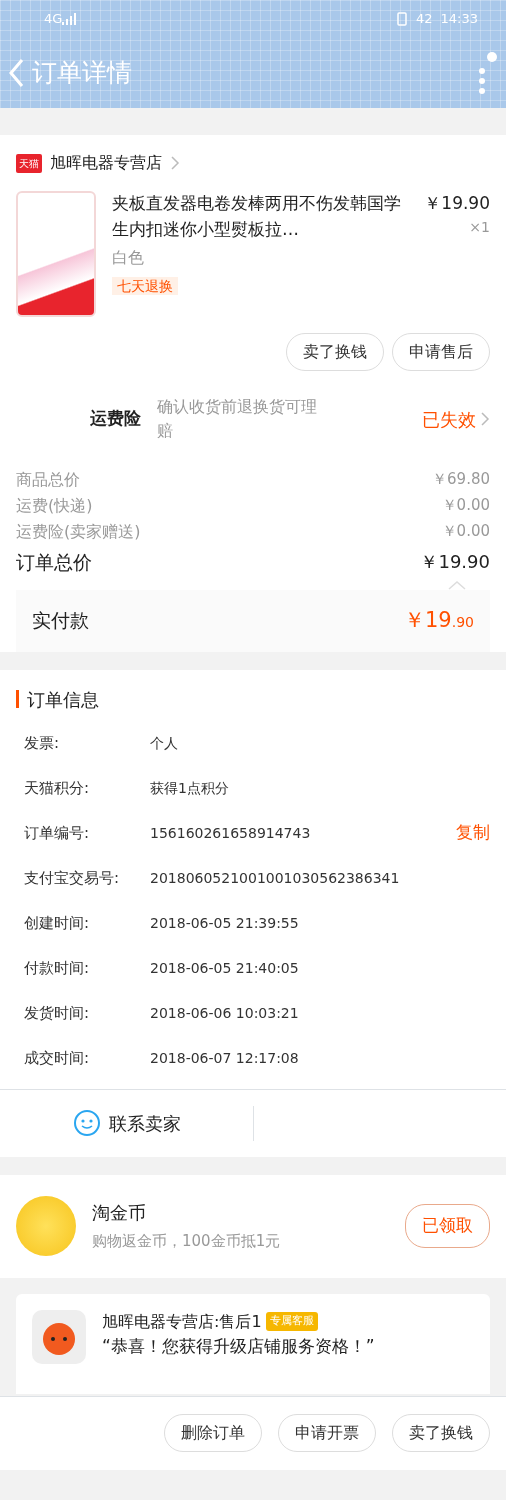 The image size is (506, 1500). I want to click on info-value: 获得1点积分, so click(189, 788).